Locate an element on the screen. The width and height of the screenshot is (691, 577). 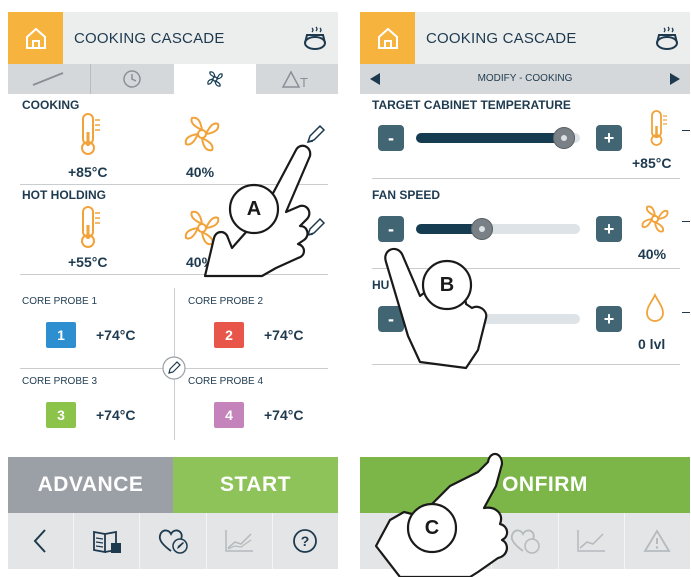
fan-speed-title: FAN SPEED is located at coordinates (406, 195).